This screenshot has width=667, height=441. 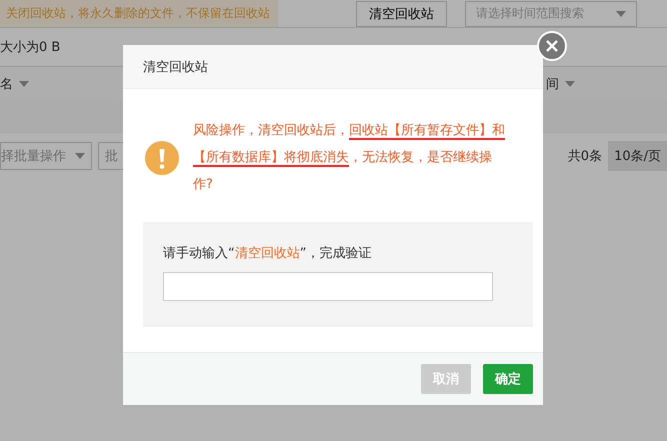 What do you see at coordinates (401, 13) in the screenshot?
I see `clear-recycle-bin-button: 清空回收站` at bounding box center [401, 13].